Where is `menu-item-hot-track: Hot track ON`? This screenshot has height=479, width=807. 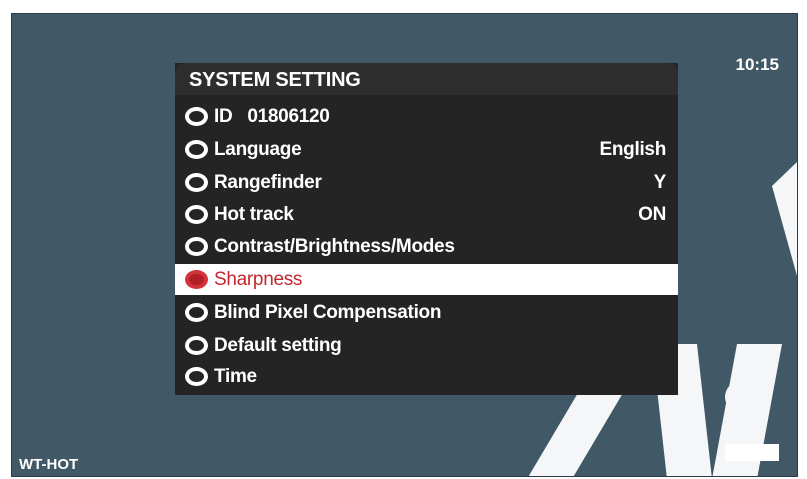
menu-item-hot-track: Hot track ON is located at coordinates (426, 214).